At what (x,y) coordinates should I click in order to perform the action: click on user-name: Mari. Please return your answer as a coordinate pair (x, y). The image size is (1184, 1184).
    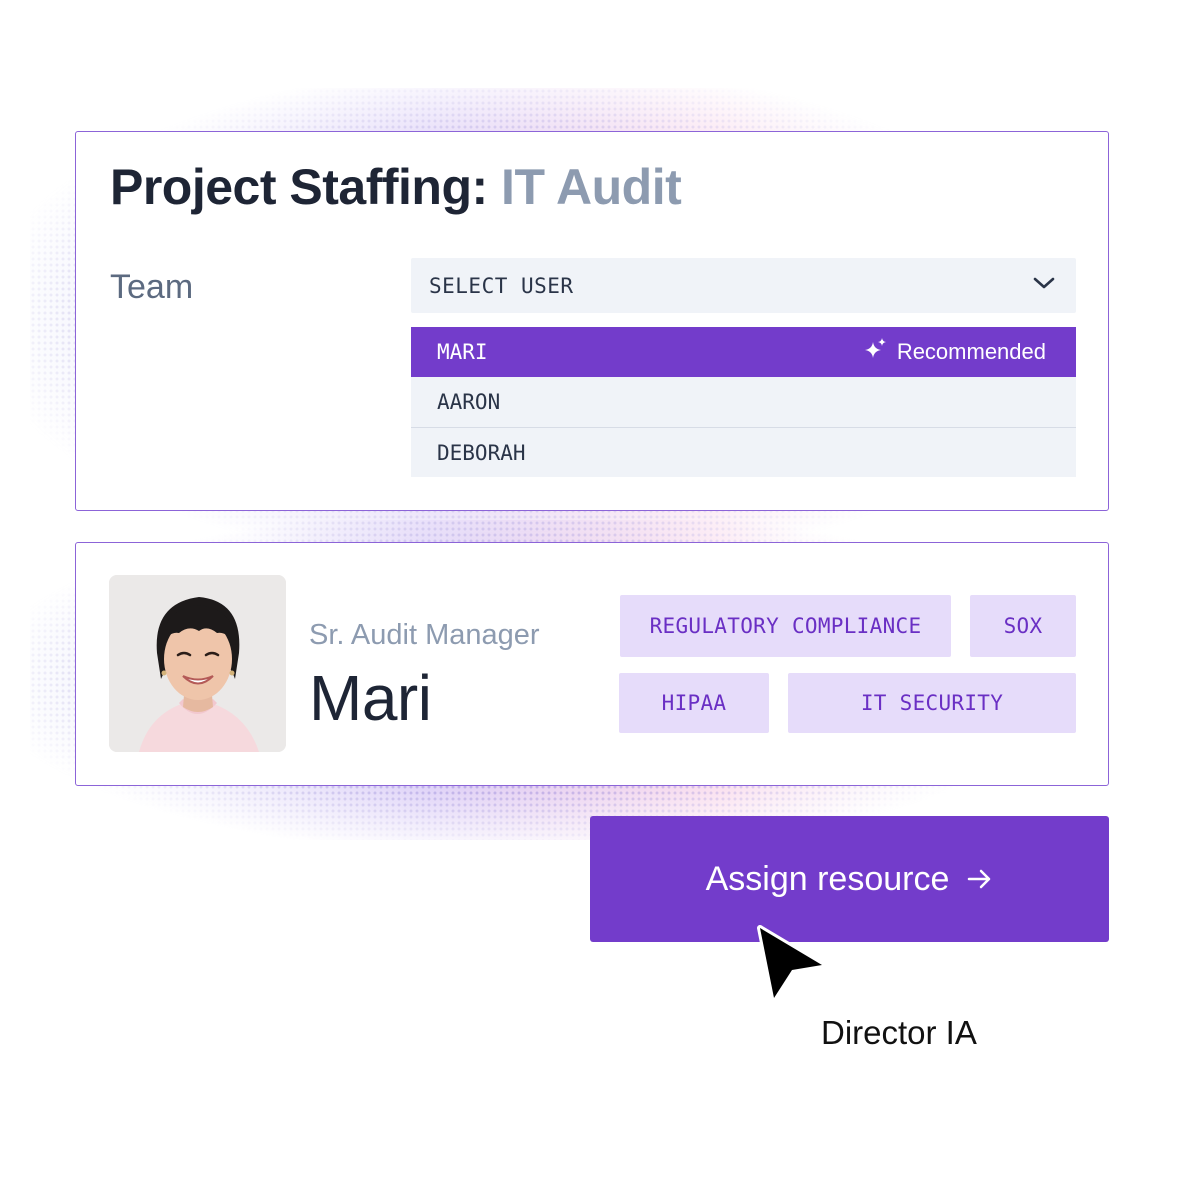
    Looking at the image, I should click on (370, 698).